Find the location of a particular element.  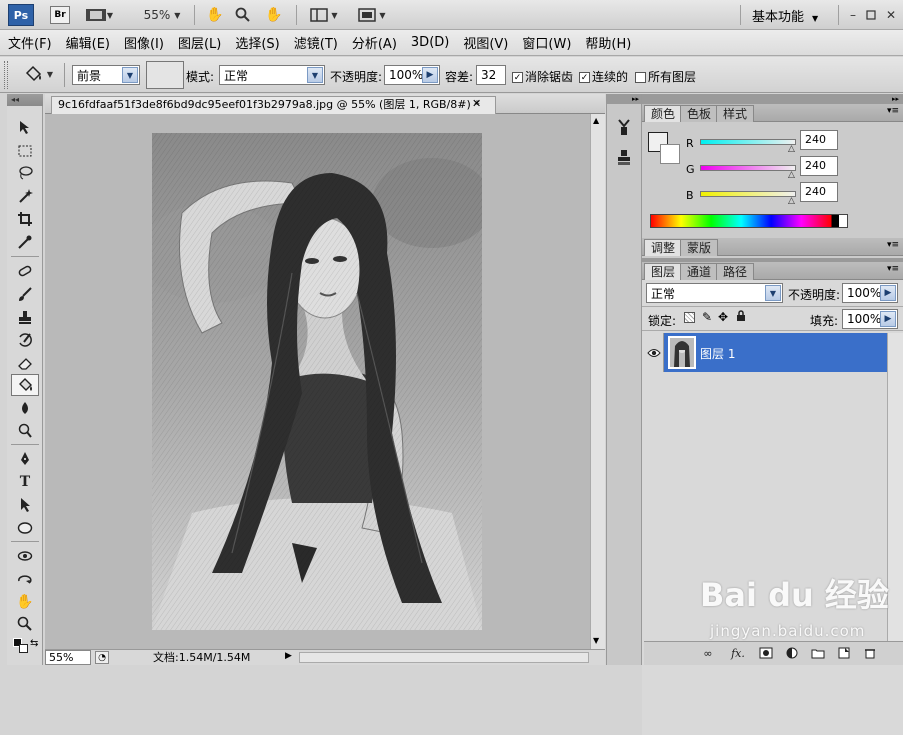

lock-position-icon: ✥ is located at coordinates (723, 317).